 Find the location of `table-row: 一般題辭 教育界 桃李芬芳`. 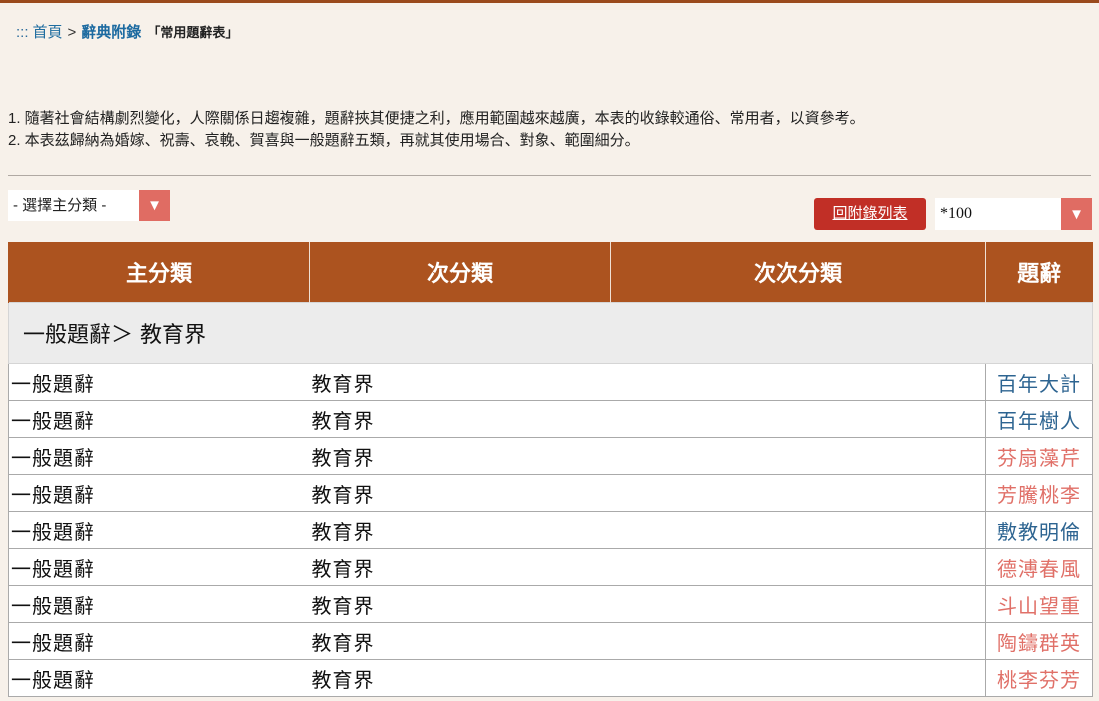

table-row: 一般題辭 教育界 桃李芬芳 is located at coordinates (550, 678).